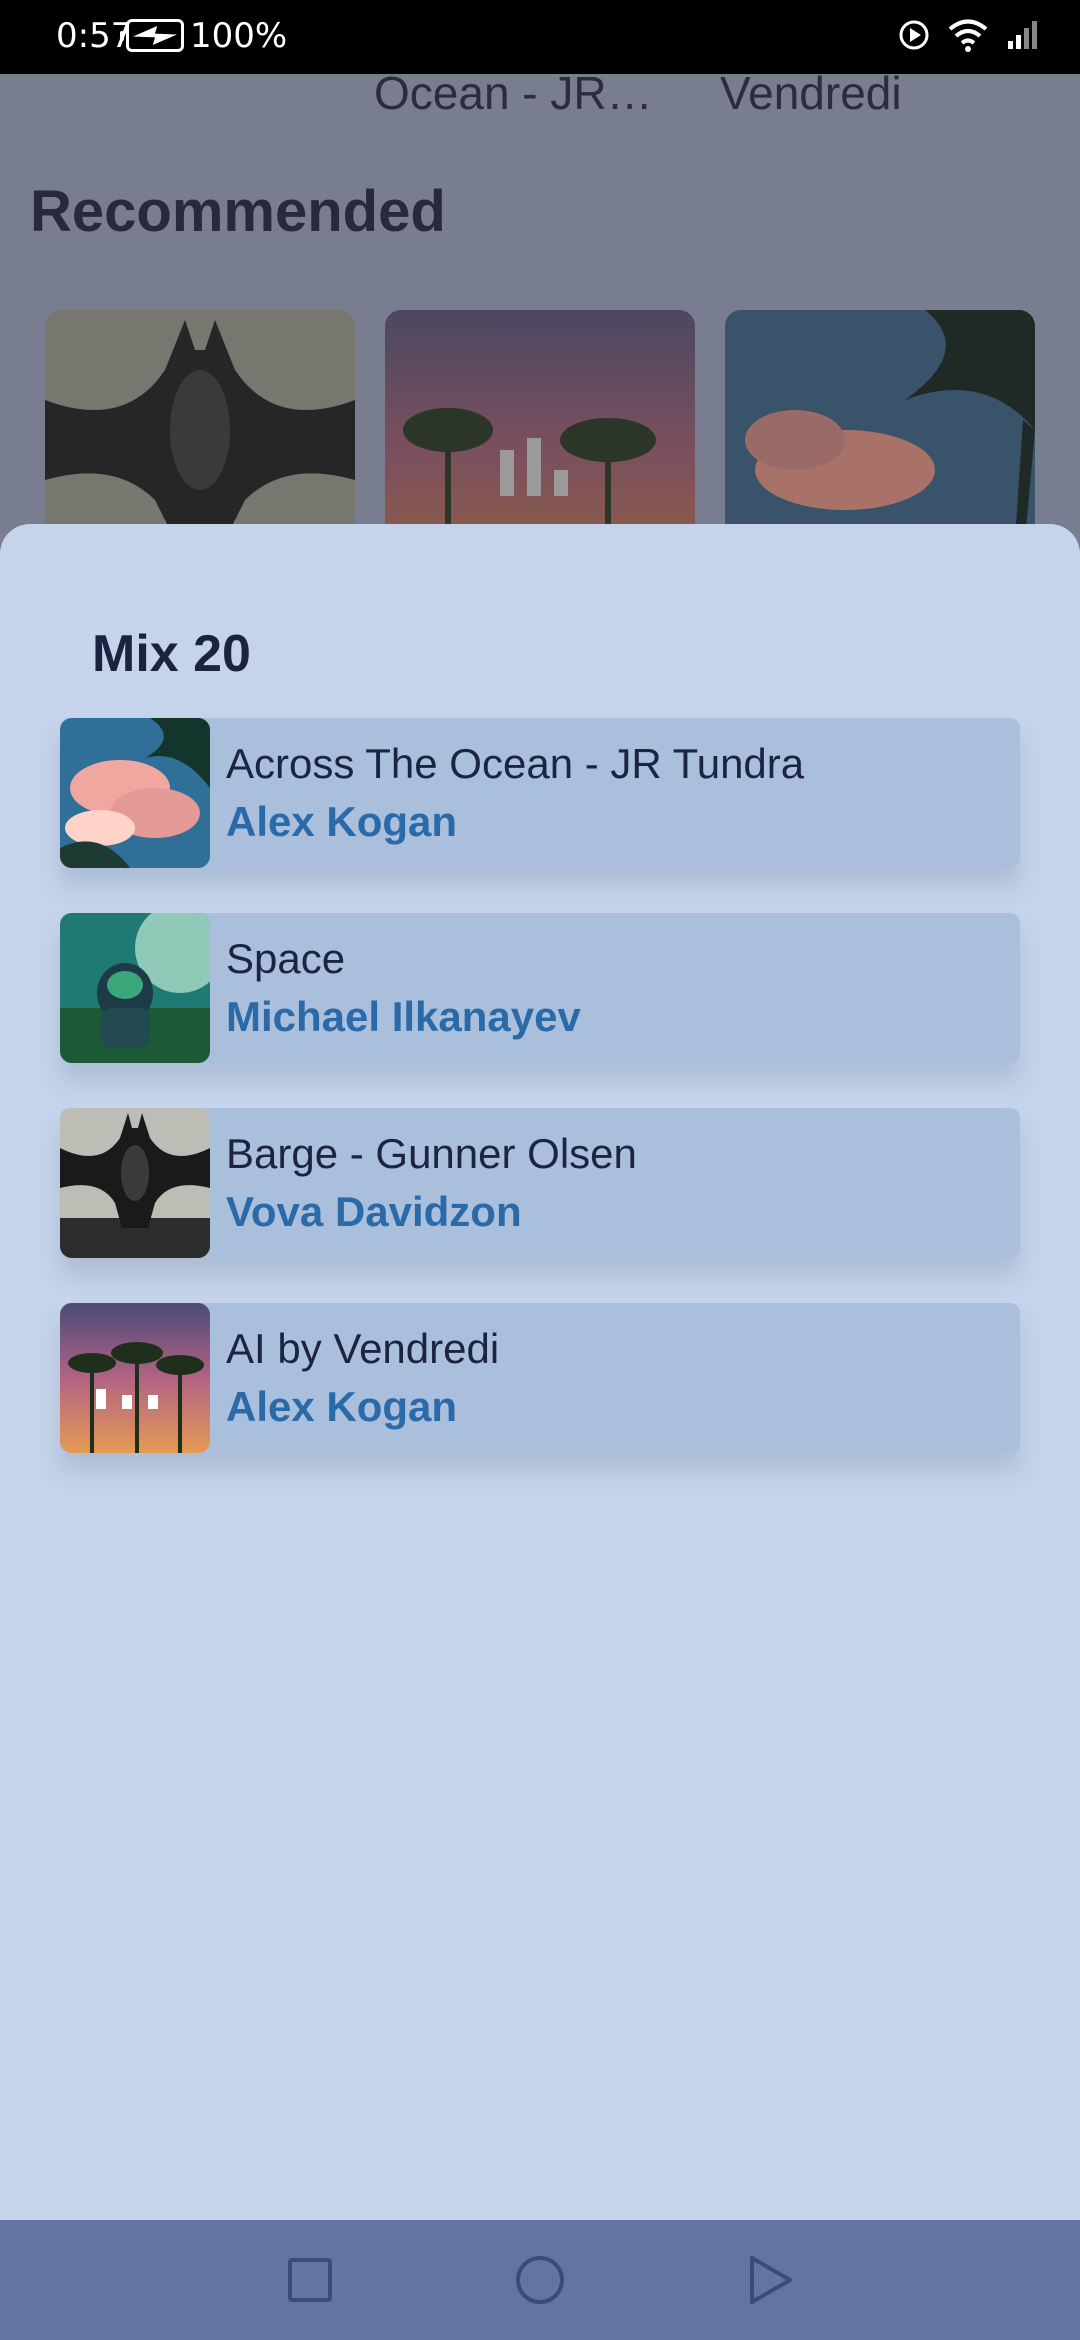 Image resolution: width=1080 pixels, height=2340 pixels. What do you see at coordinates (135, 793) in the screenshot?
I see `palm-clouds-art` at bounding box center [135, 793].